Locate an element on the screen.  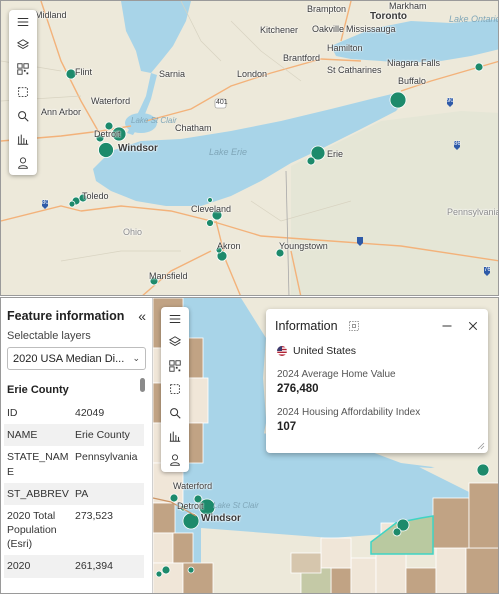
attr-key: 2020 Total Population (Esri) is located at coordinates (32, 530).